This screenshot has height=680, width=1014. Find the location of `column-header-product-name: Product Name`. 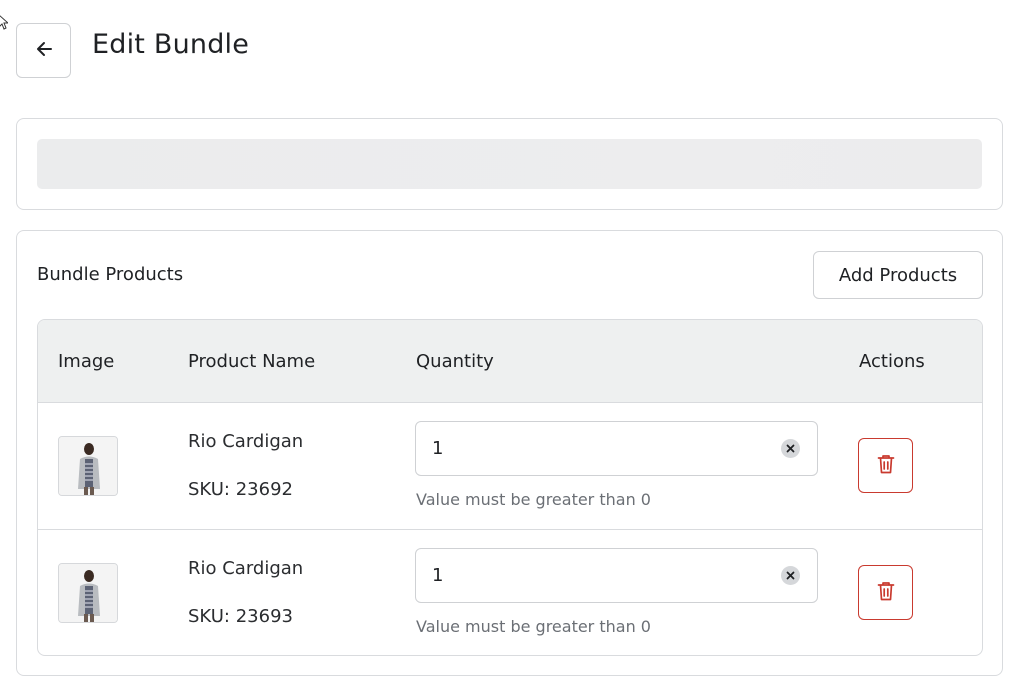

column-header-product-name: Product Name is located at coordinates (252, 361).